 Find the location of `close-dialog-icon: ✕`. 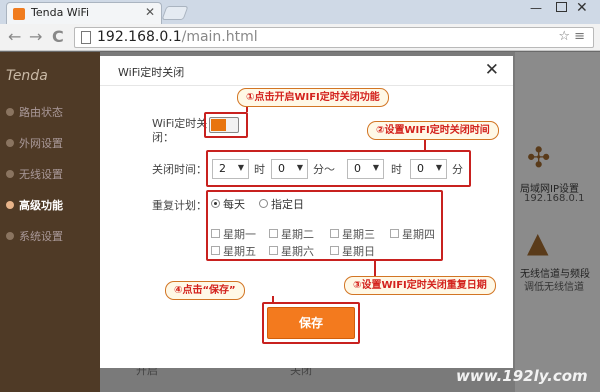

close-dialog-icon: ✕ is located at coordinates (492, 70).